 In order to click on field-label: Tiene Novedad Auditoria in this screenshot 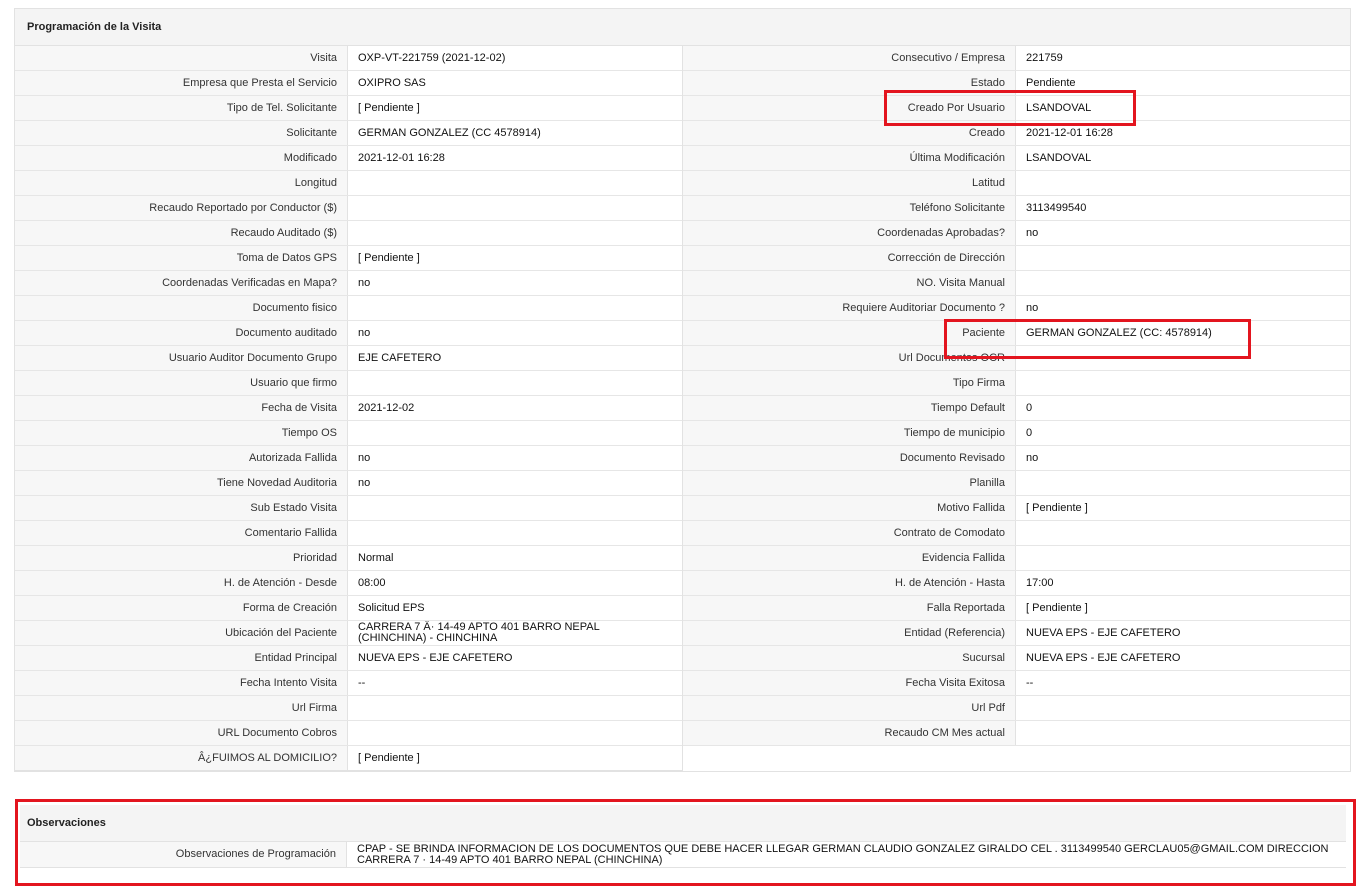, I will do `click(181, 483)`.